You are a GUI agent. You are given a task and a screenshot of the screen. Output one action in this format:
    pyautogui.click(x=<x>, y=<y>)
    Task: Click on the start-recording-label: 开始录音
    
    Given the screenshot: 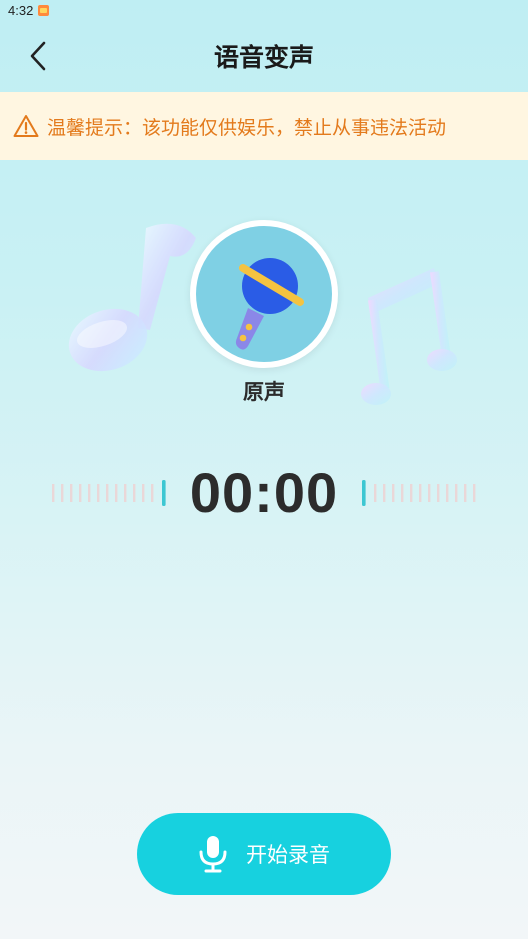 What is the action you would take?
    pyautogui.click(x=288, y=855)
    